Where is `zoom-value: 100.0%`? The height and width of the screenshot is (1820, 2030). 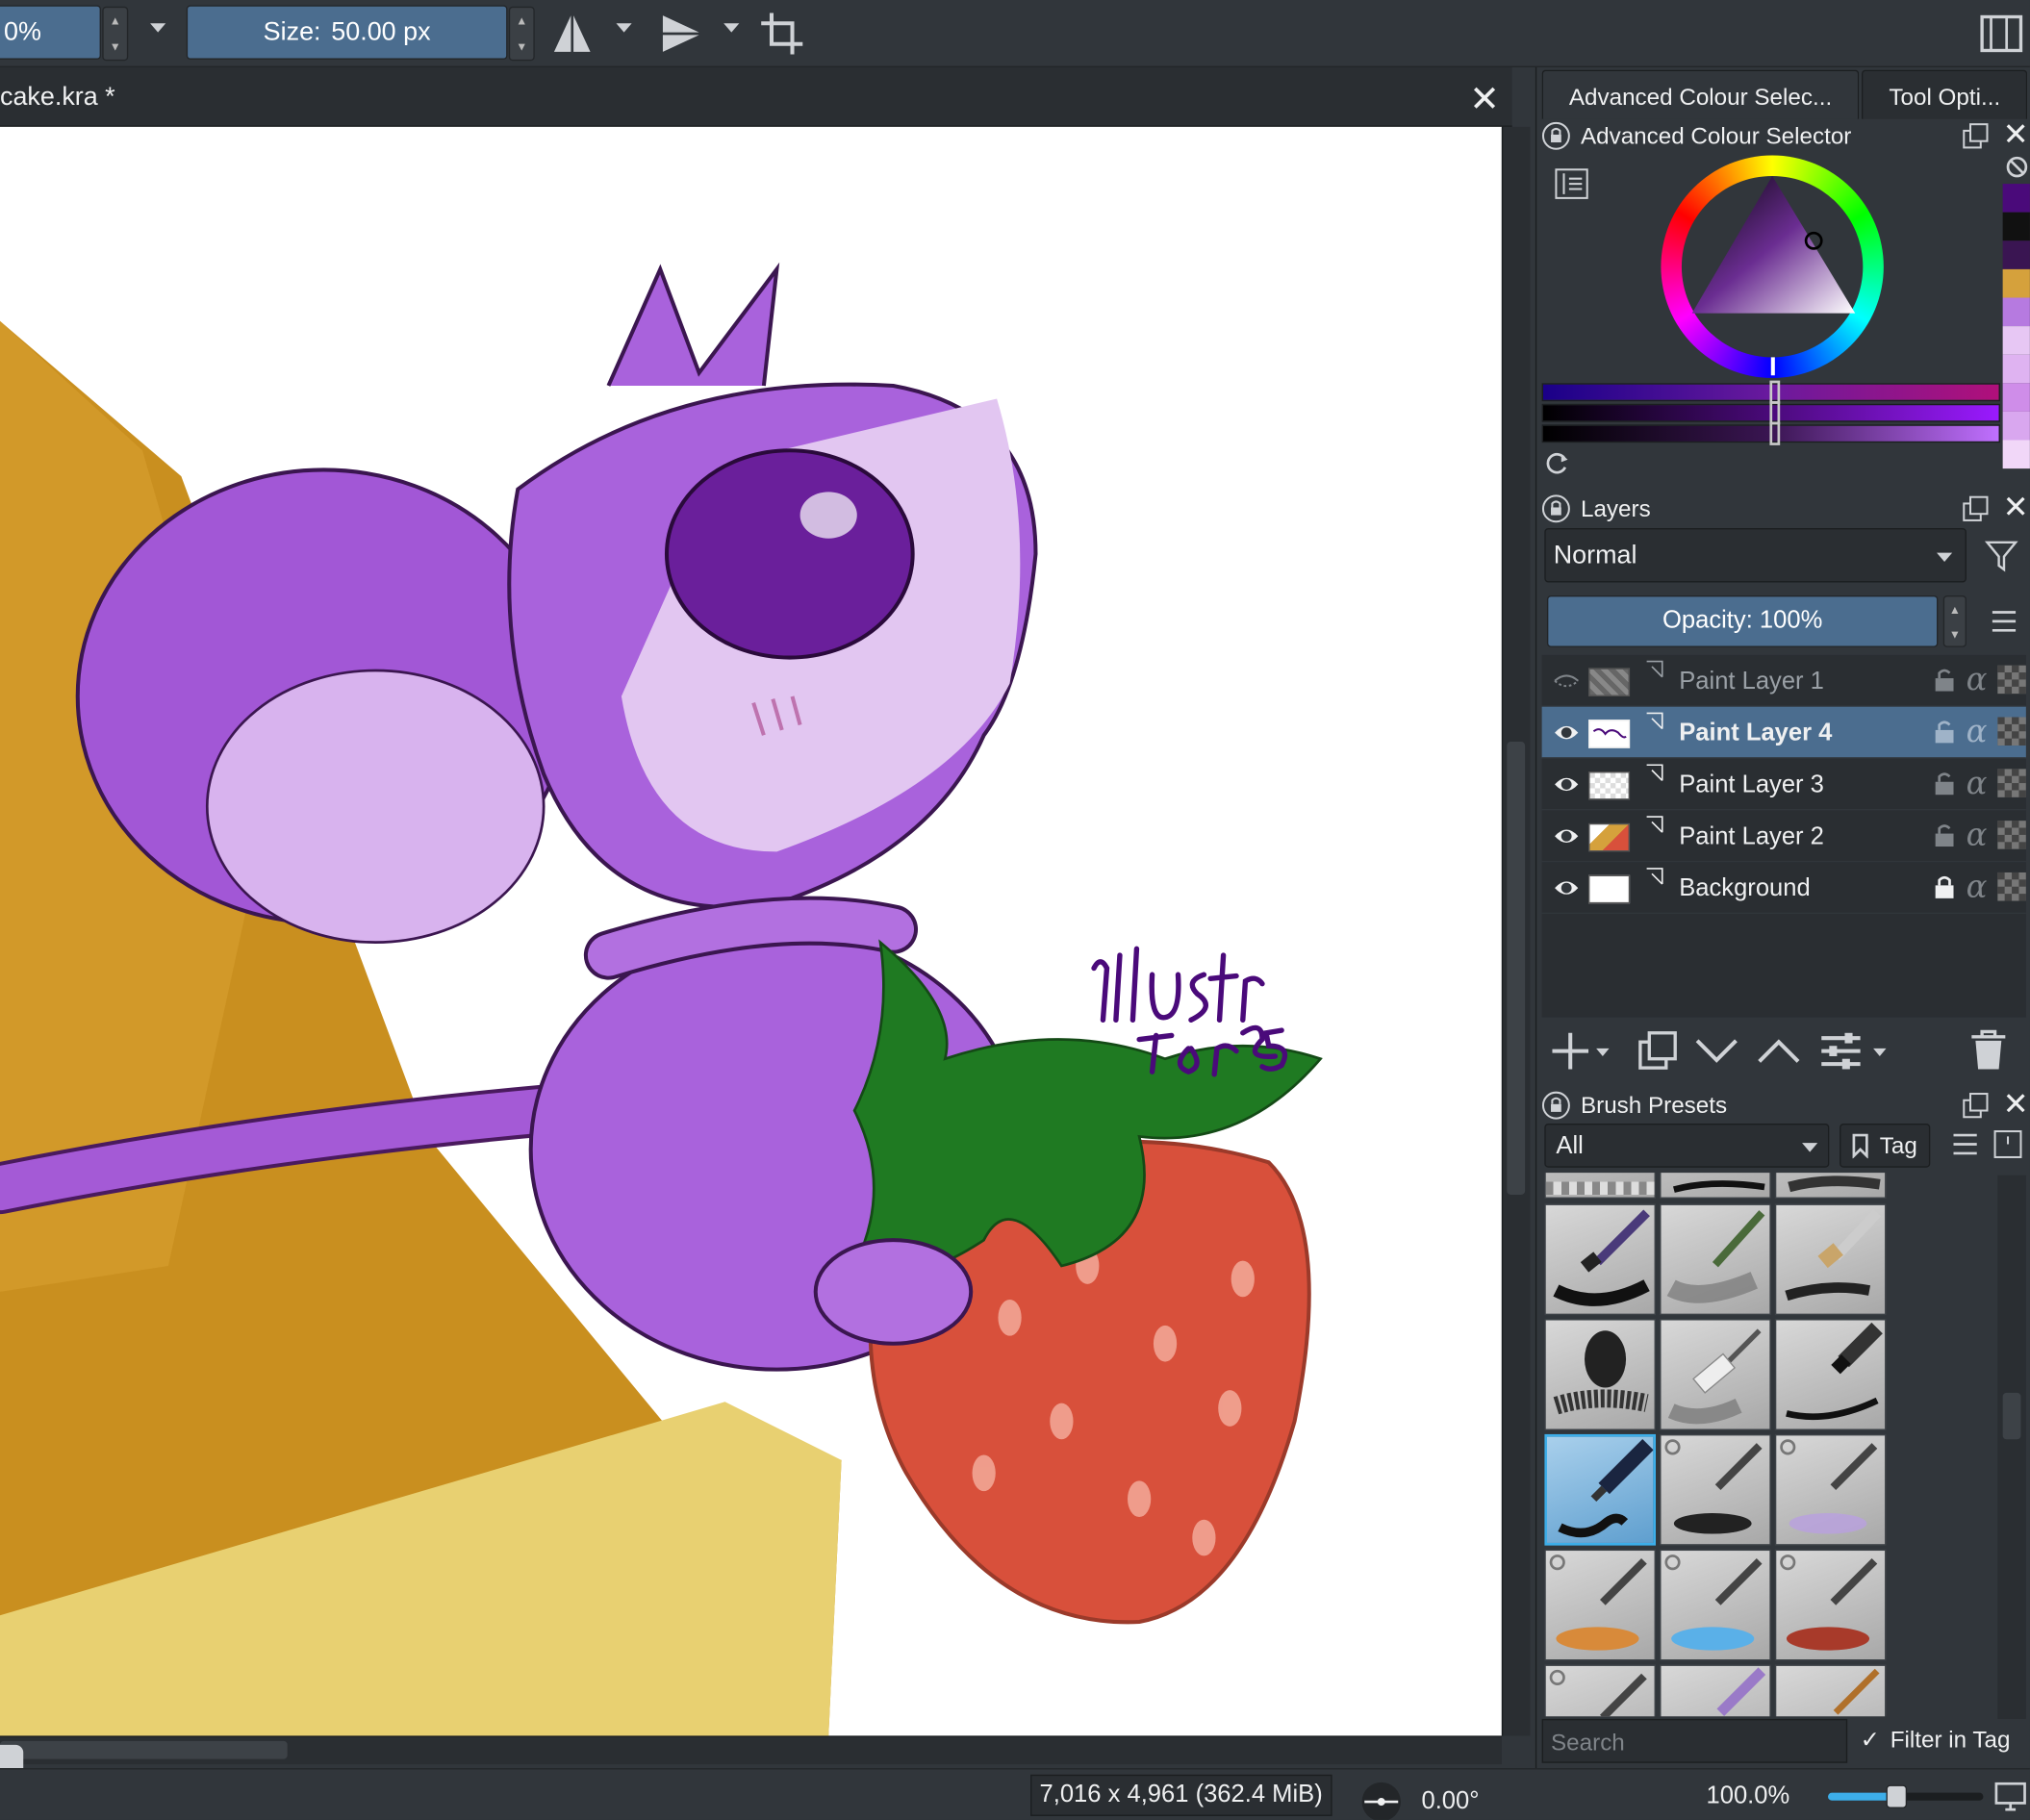 zoom-value: 100.0% is located at coordinates (1748, 1797).